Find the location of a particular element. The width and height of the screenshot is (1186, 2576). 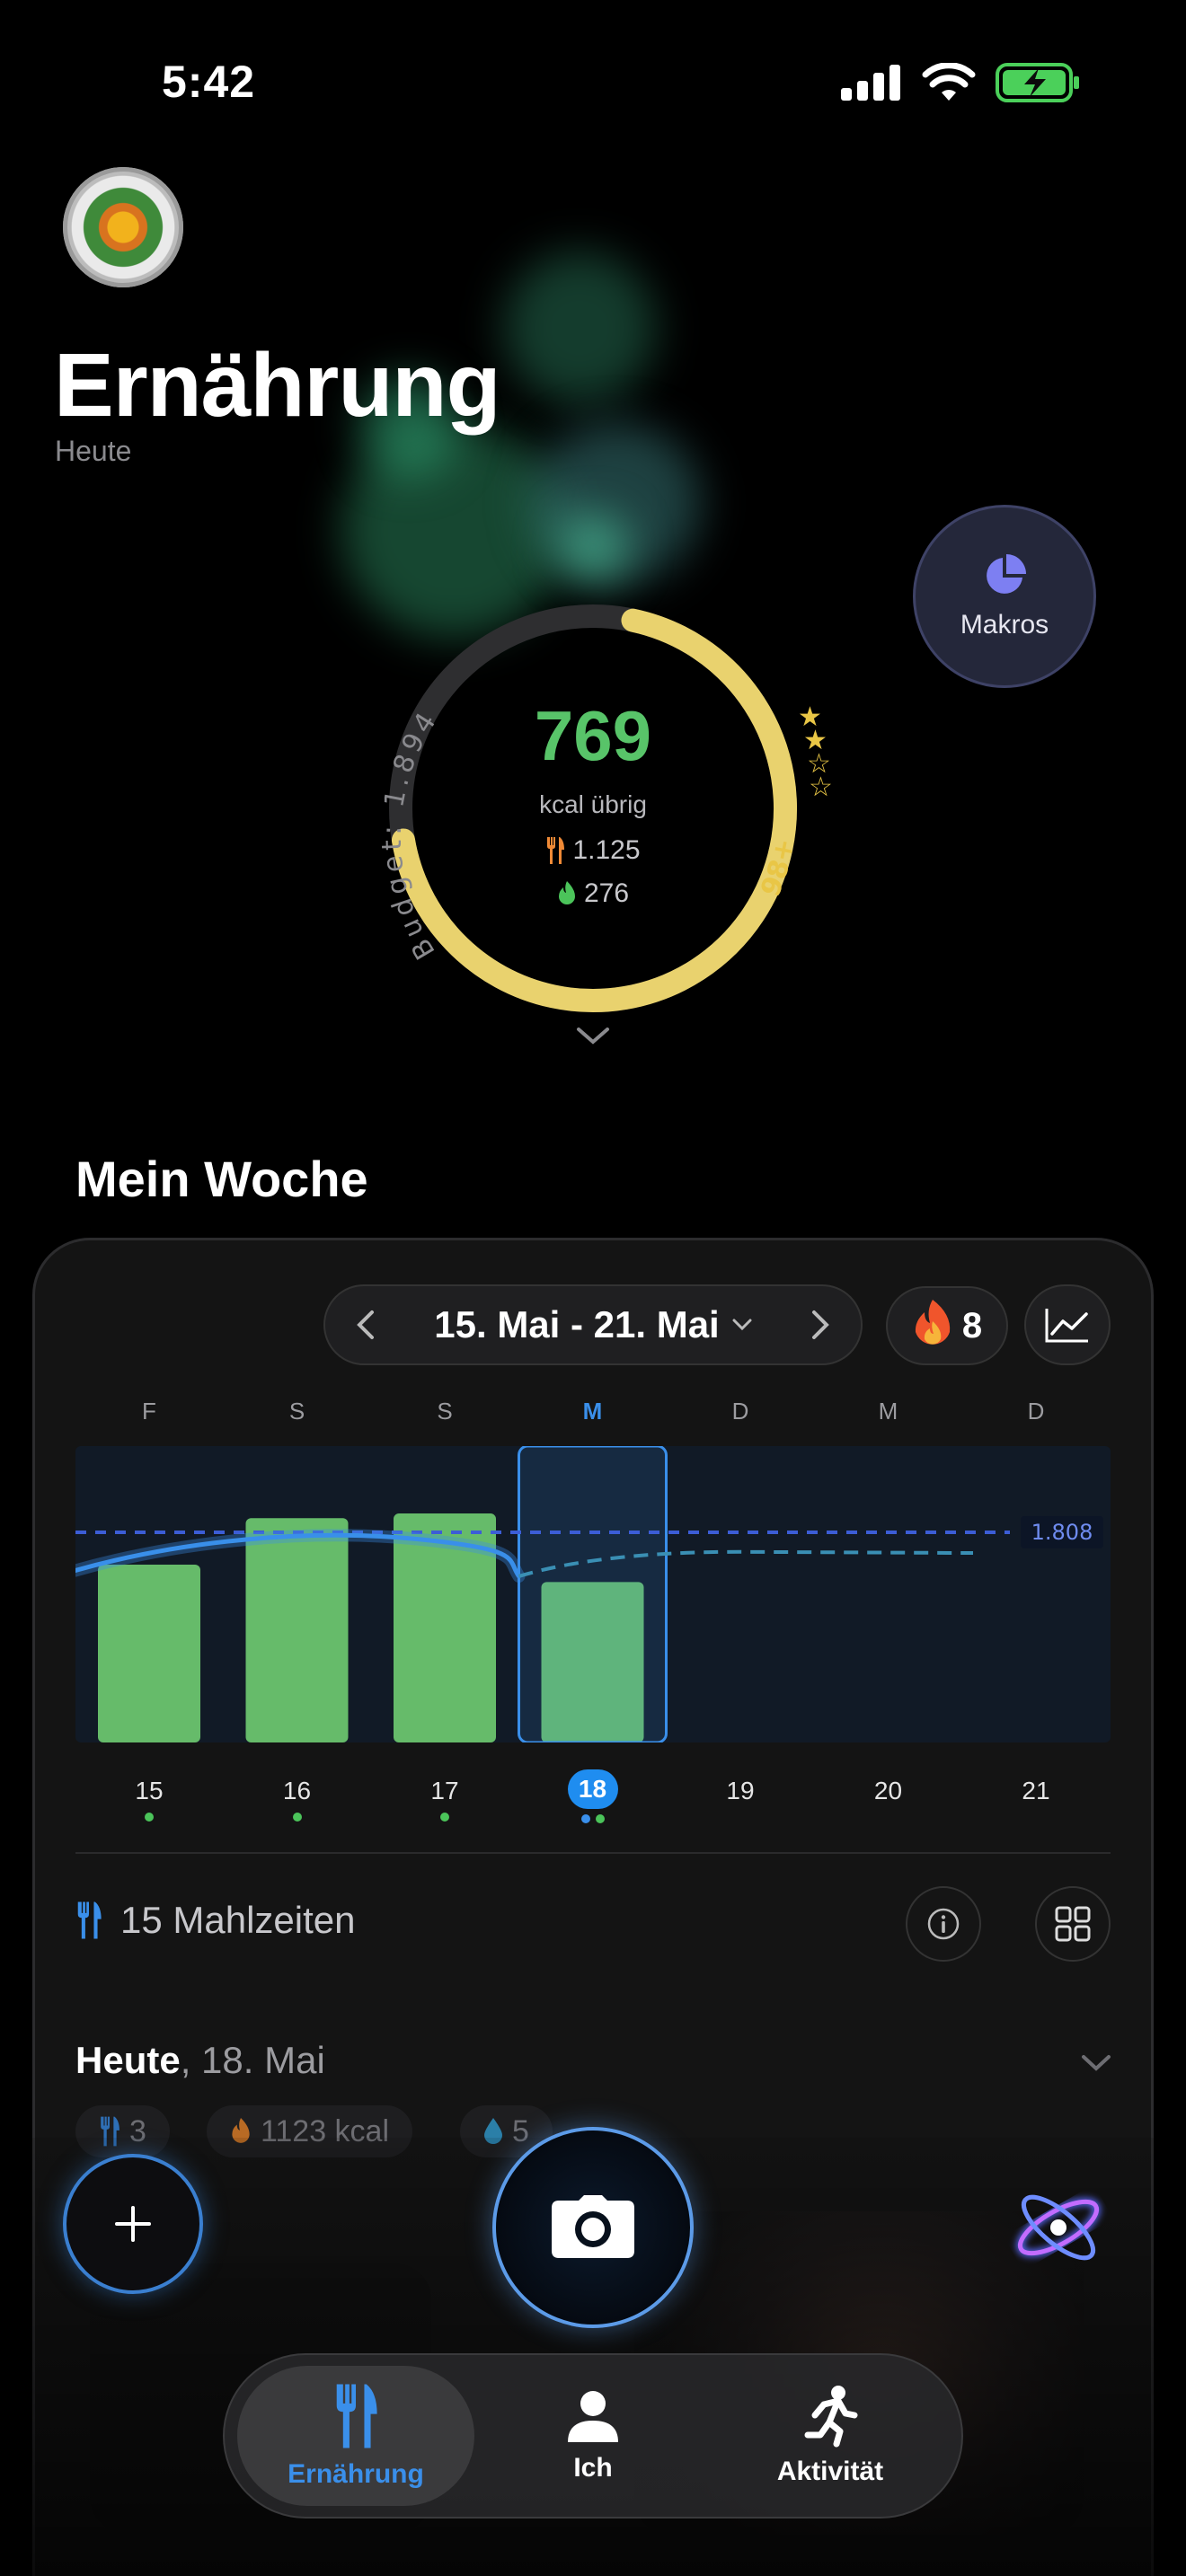

day-number: 21 is located at coordinates (1036, 1791).